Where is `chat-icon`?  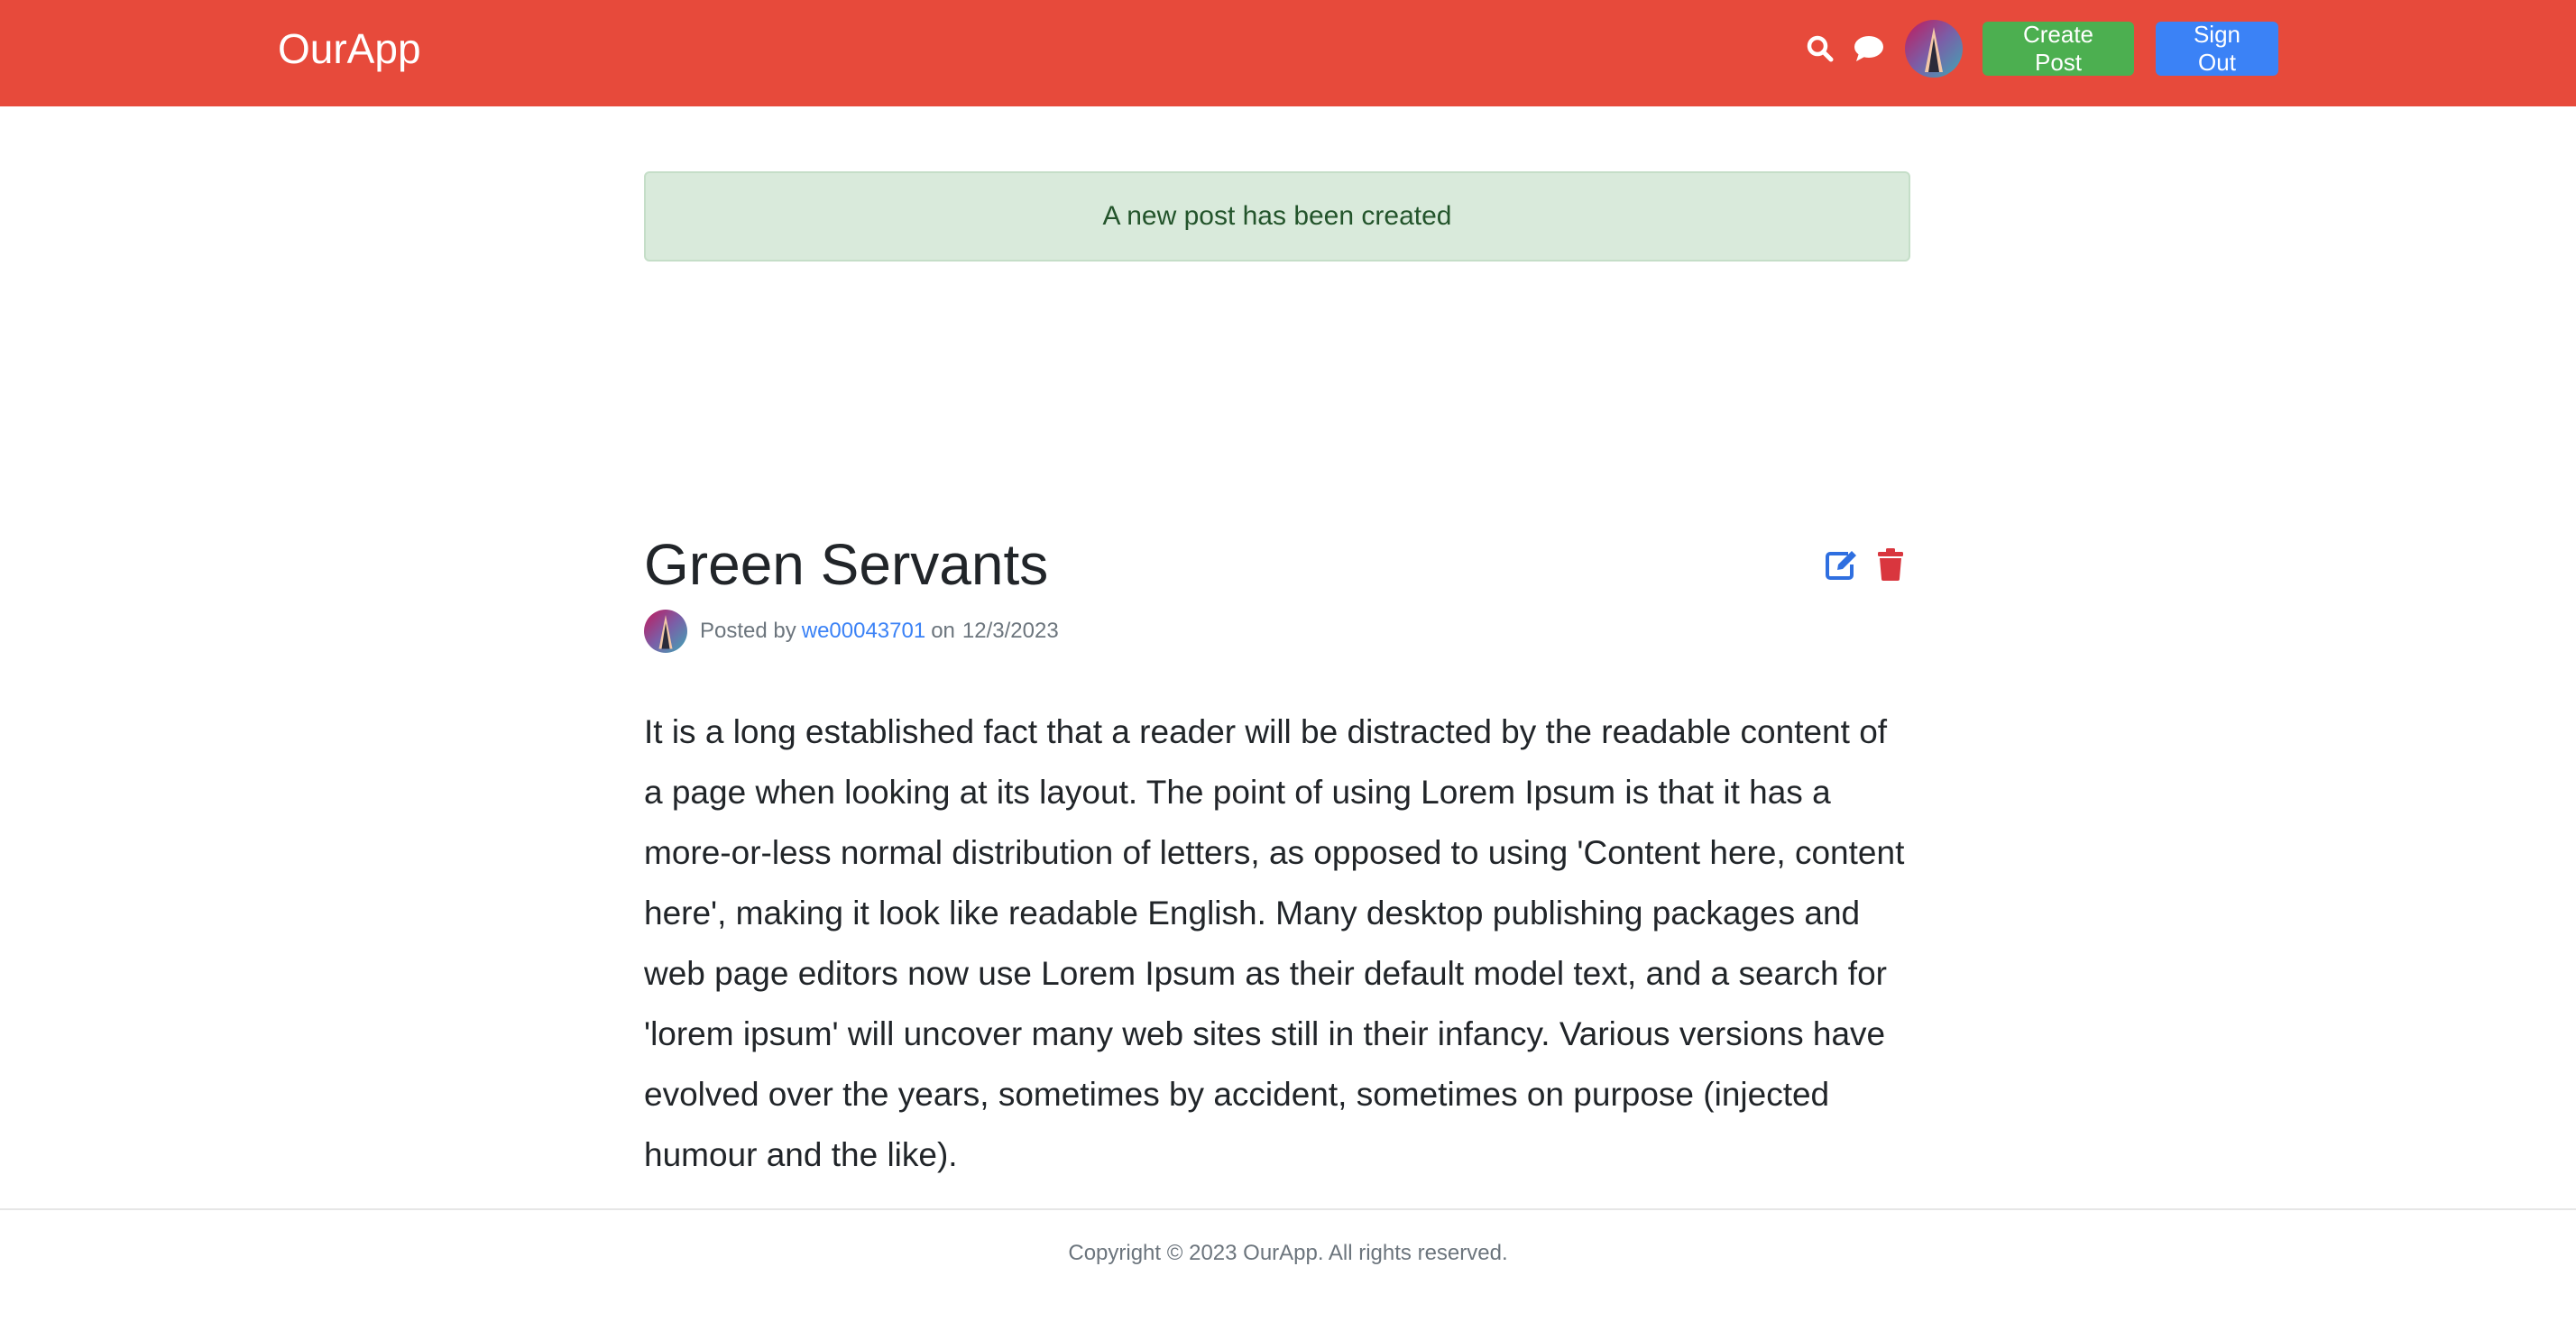 chat-icon is located at coordinates (1868, 49).